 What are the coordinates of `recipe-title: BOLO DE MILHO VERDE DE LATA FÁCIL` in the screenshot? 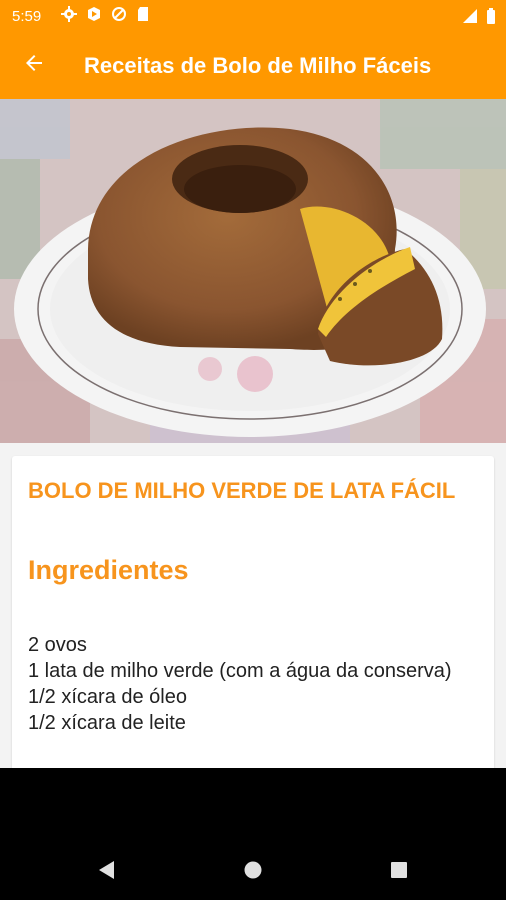 It's located at (242, 490).